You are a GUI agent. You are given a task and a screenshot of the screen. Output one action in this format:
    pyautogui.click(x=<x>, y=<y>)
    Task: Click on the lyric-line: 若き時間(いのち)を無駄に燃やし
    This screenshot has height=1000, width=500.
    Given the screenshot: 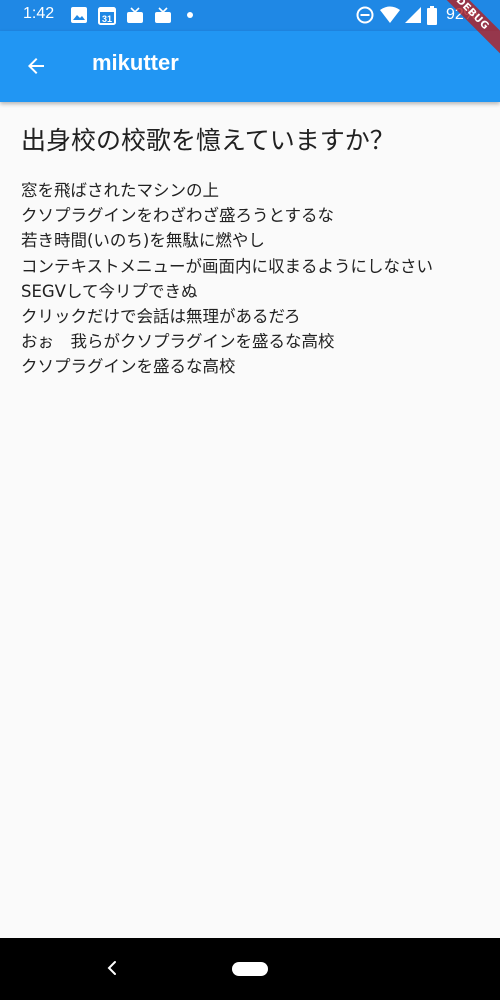 What is the action you would take?
    pyautogui.click(x=143, y=241)
    